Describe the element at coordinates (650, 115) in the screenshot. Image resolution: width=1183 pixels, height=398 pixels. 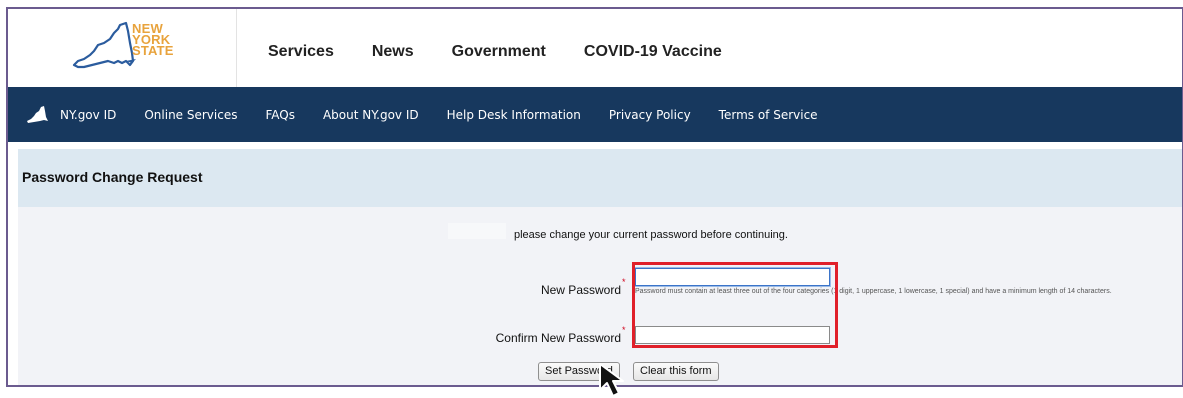
I see `nav-privacy-policy: Privacy Policy` at that location.